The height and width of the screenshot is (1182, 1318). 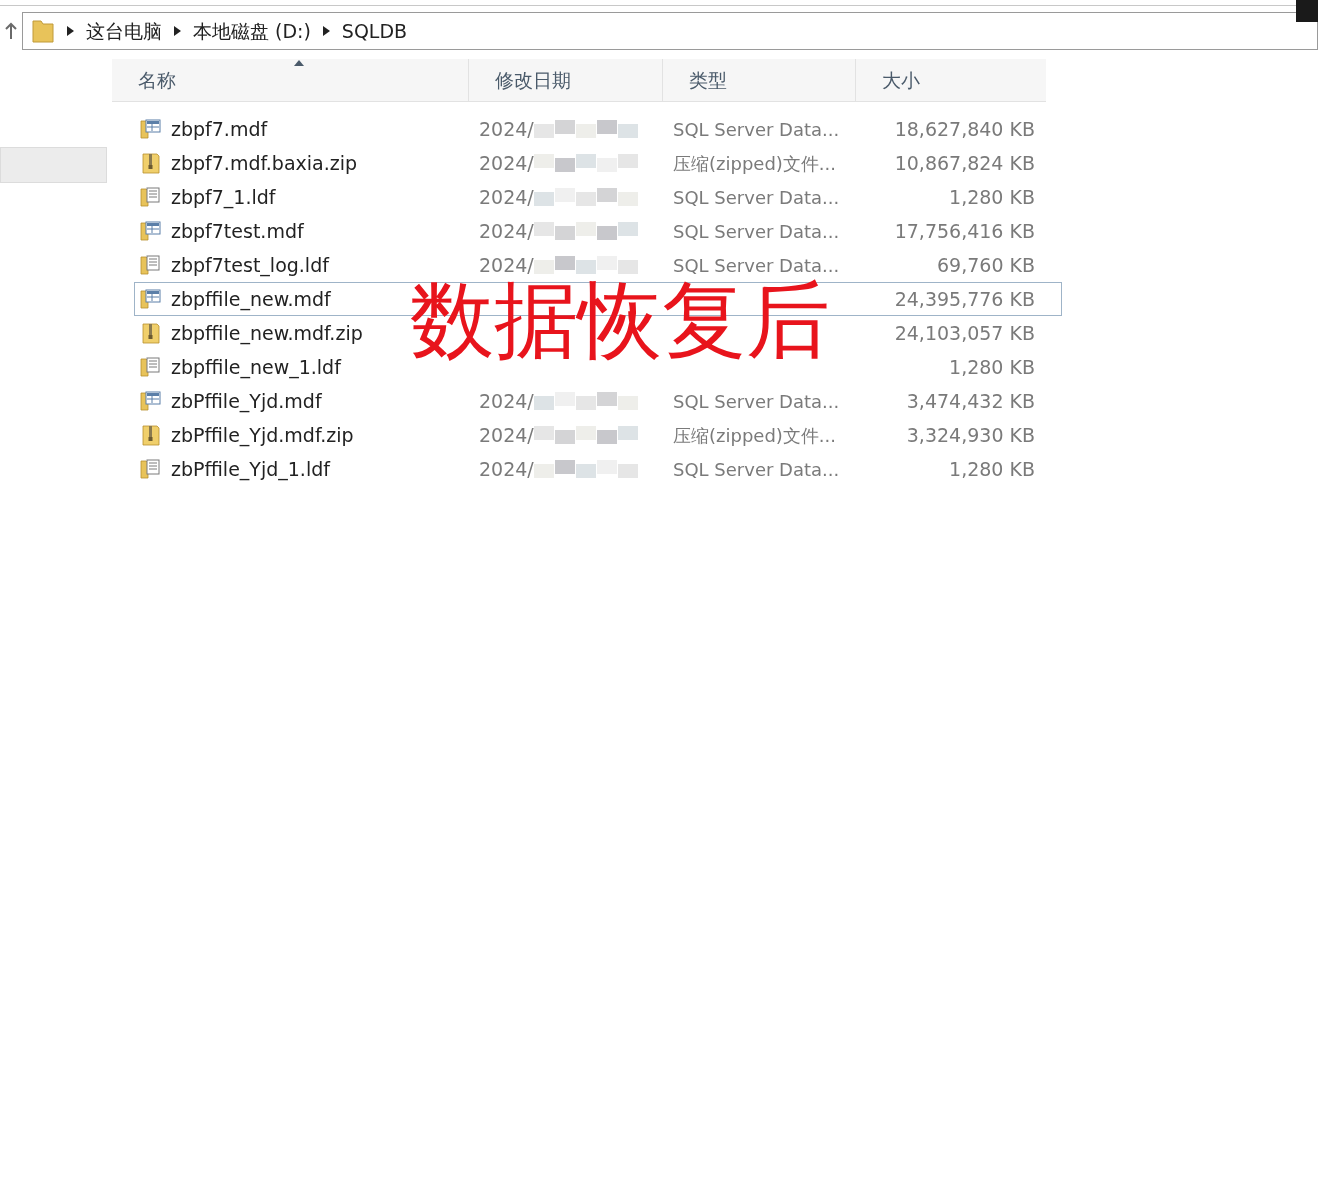 I want to click on column-header: 类型, so click(x=758, y=80).